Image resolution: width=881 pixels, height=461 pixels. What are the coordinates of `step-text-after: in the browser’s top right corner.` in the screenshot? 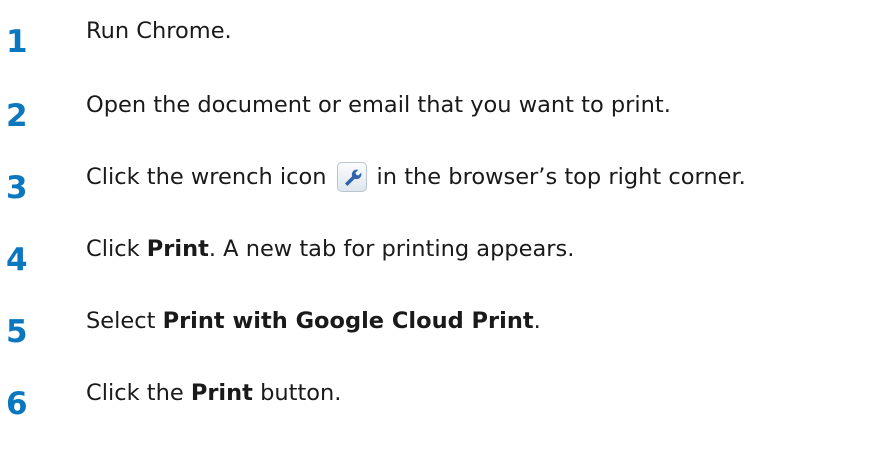 It's located at (561, 177).